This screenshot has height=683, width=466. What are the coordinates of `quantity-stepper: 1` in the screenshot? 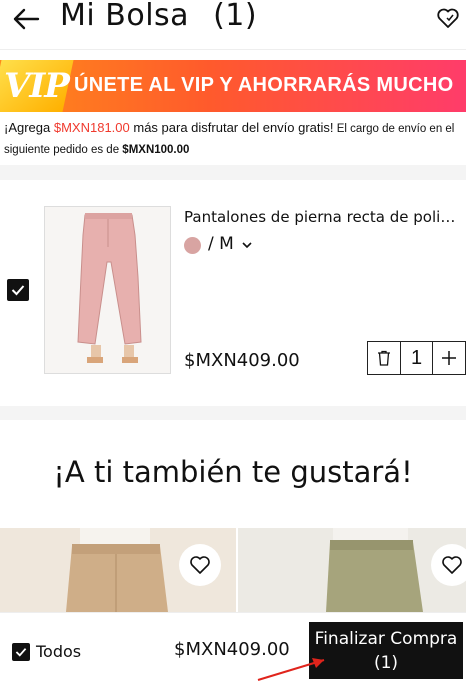 It's located at (416, 358).